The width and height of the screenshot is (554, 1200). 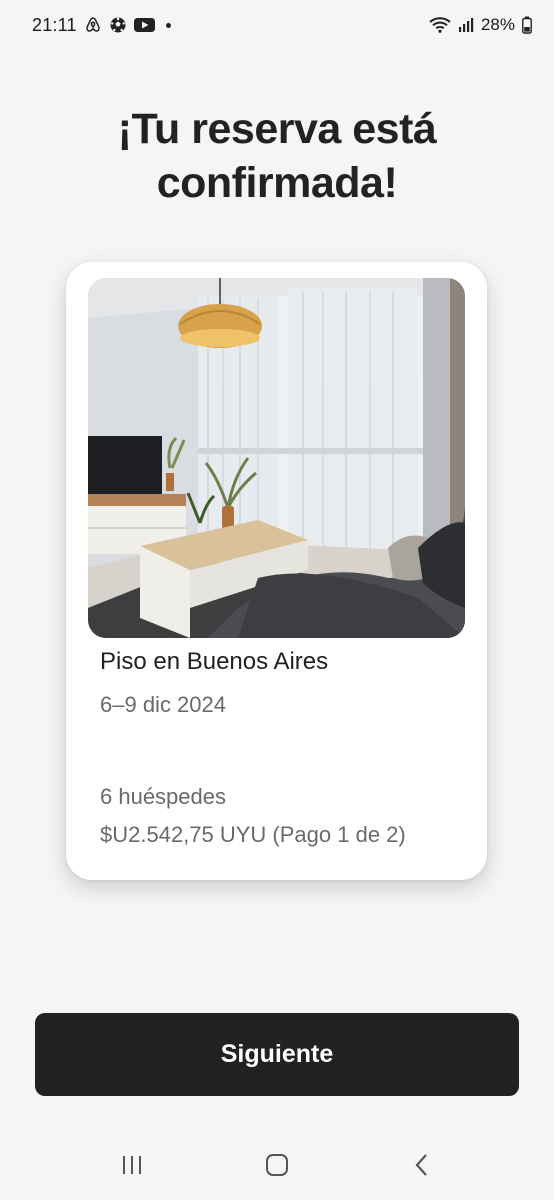 What do you see at coordinates (132, 1165) in the screenshot?
I see `recent-apps-icon` at bounding box center [132, 1165].